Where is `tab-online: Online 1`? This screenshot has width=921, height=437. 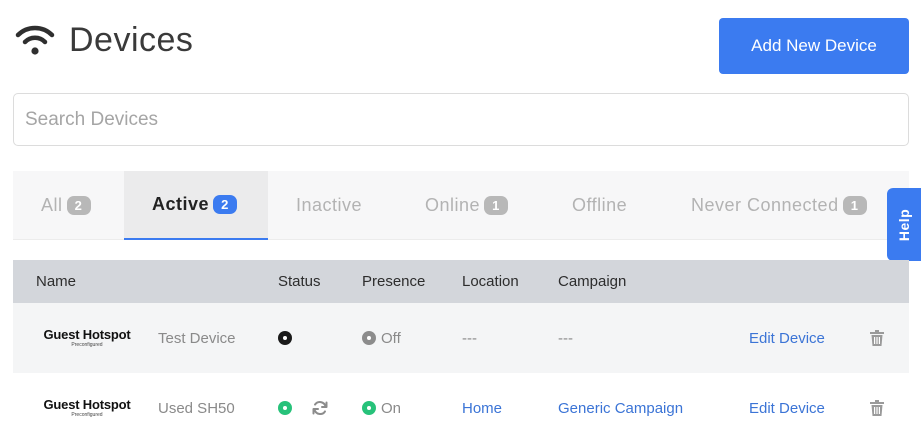
tab-online: Online 1 is located at coordinates (467, 205).